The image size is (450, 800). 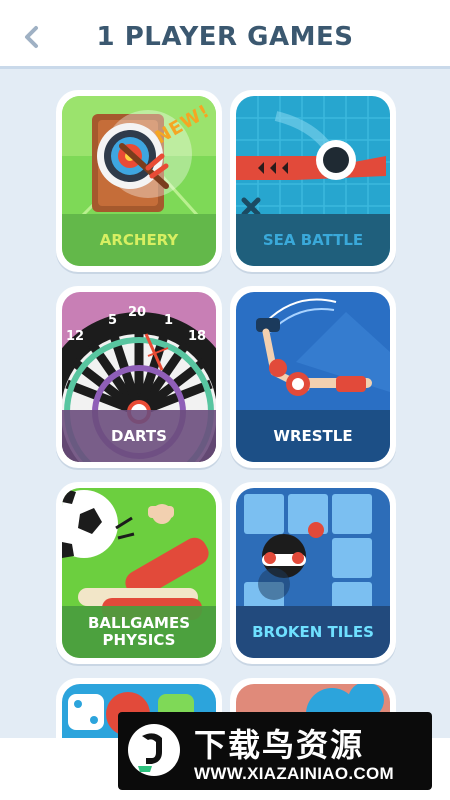 I want to click on darts-artwork: 5 20 1 12 18 DARTS, so click(x=139, y=377).